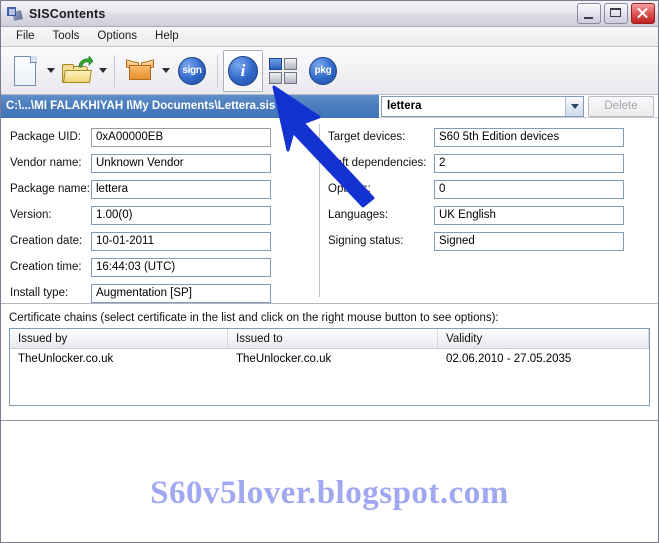 This screenshot has height=543, width=659. I want to click on field-row-creation-time: Creation time: 16:44:03 (UTC), so click(160, 267).